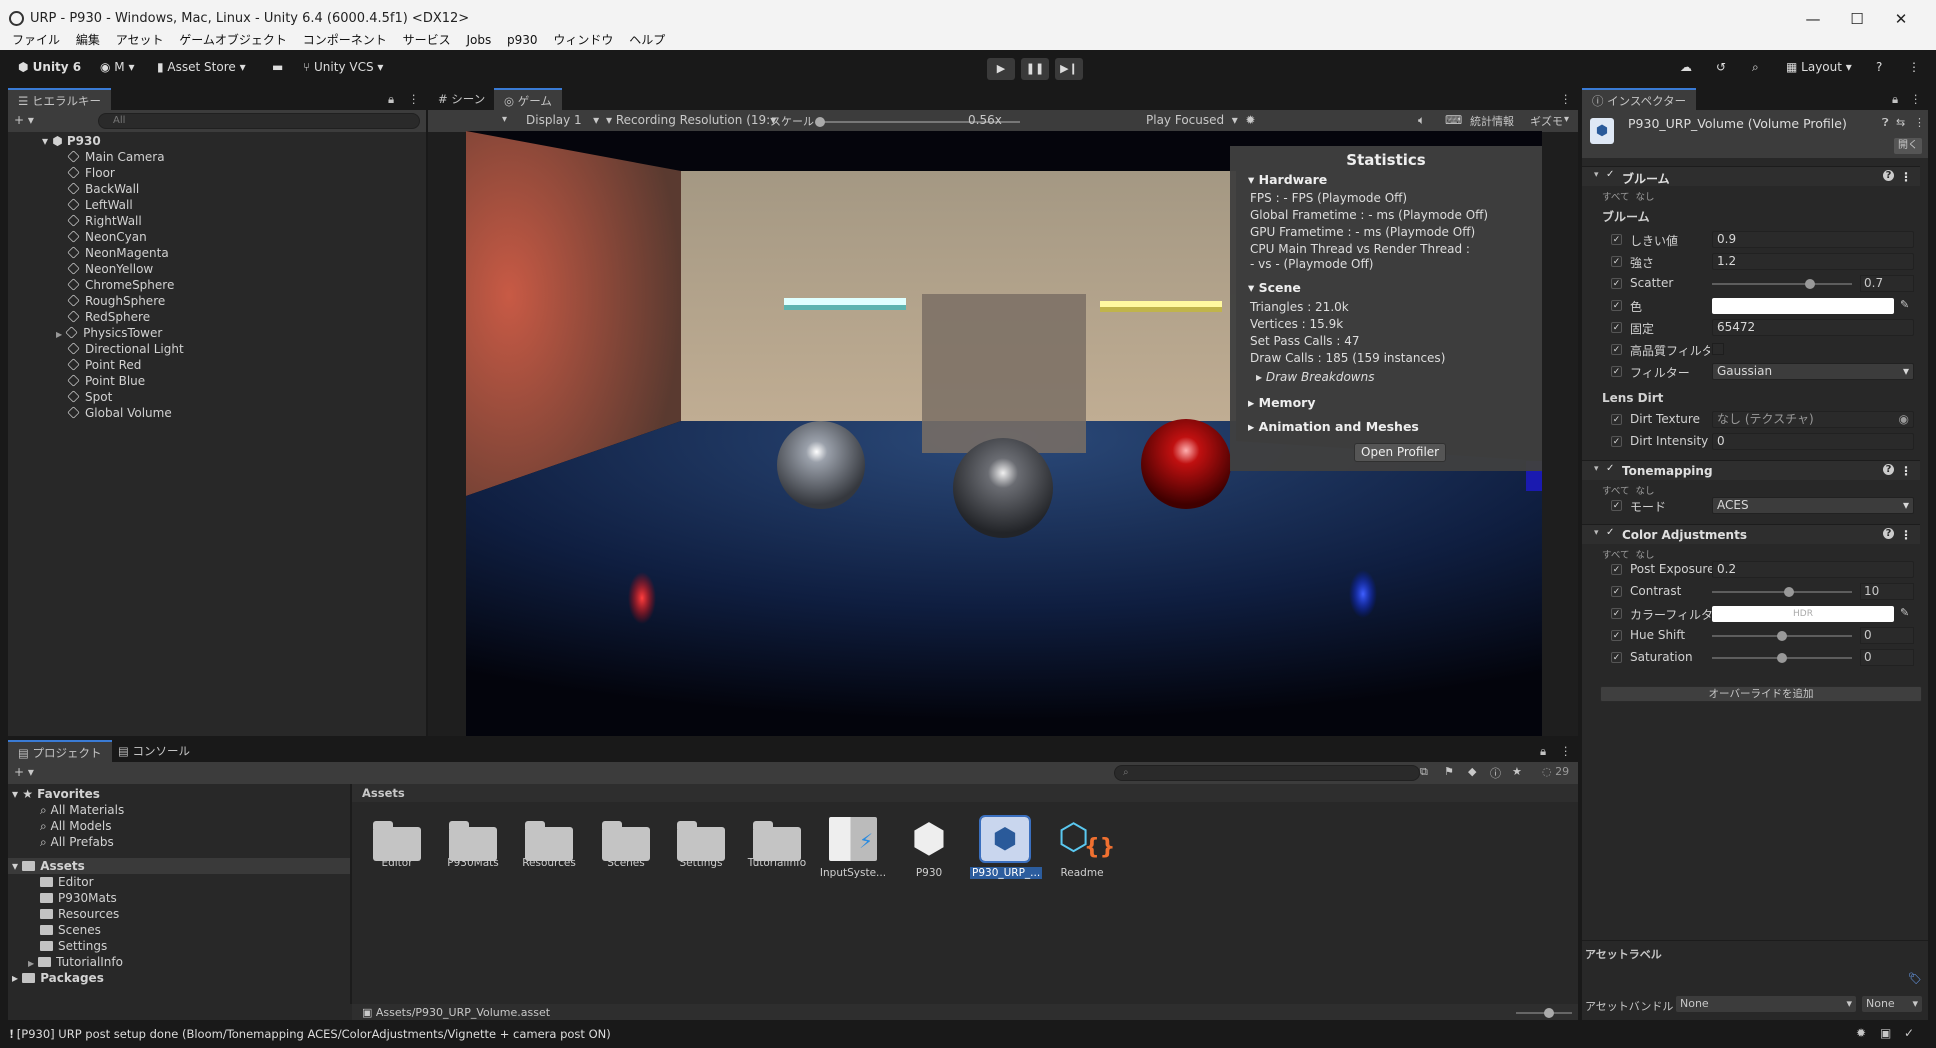  What do you see at coordinates (1616, 635) in the screenshot?
I see `hue-override-checkbox: ✓` at bounding box center [1616, 635].